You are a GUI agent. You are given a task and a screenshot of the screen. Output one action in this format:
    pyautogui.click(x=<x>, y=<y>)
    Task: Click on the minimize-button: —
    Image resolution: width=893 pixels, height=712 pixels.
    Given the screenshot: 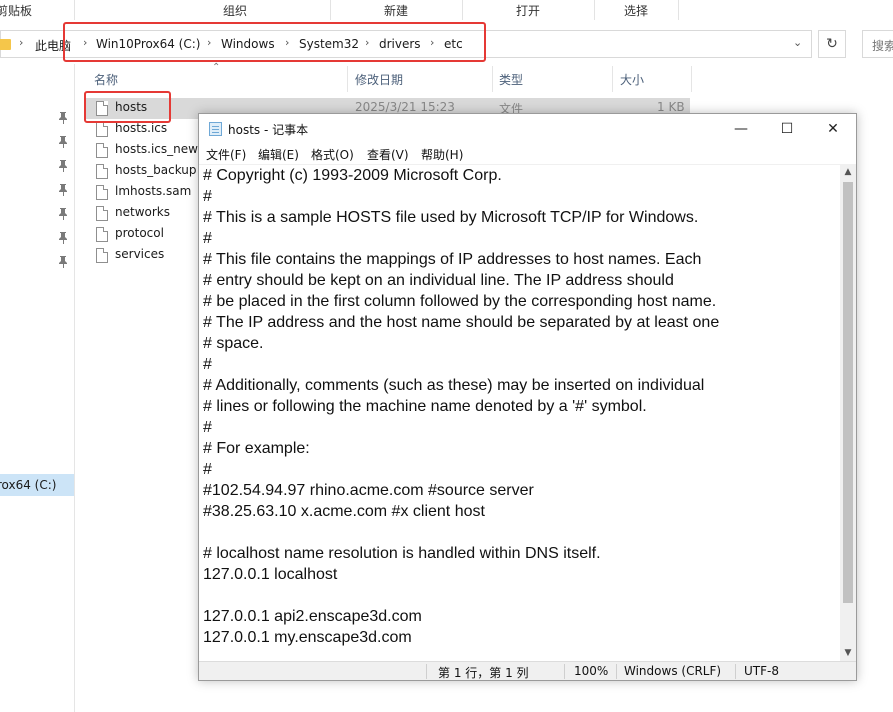 What is the action you would take?
    pyautogui.click(x=741, y=129)
    